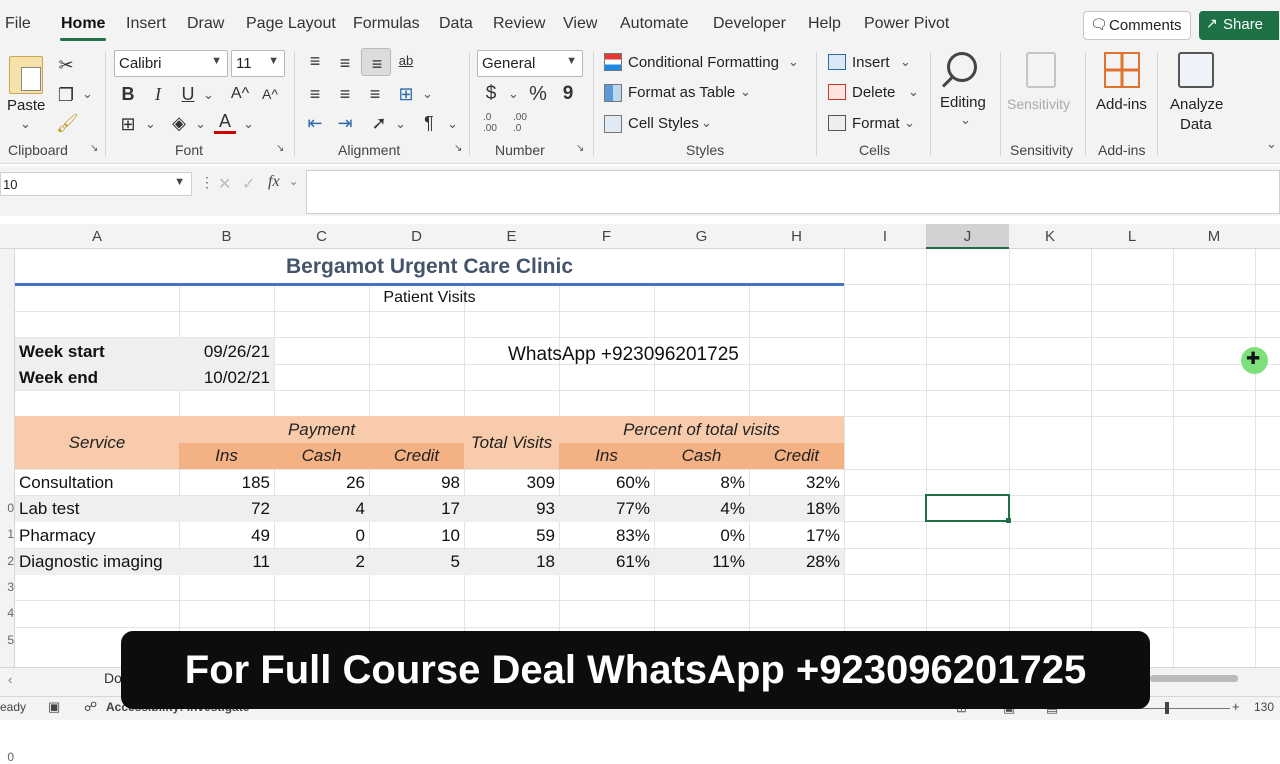  What do you see at coordinates (416, 236) in the screenshot?
I see `column-header-d: D` at bounding box center [416, 236].